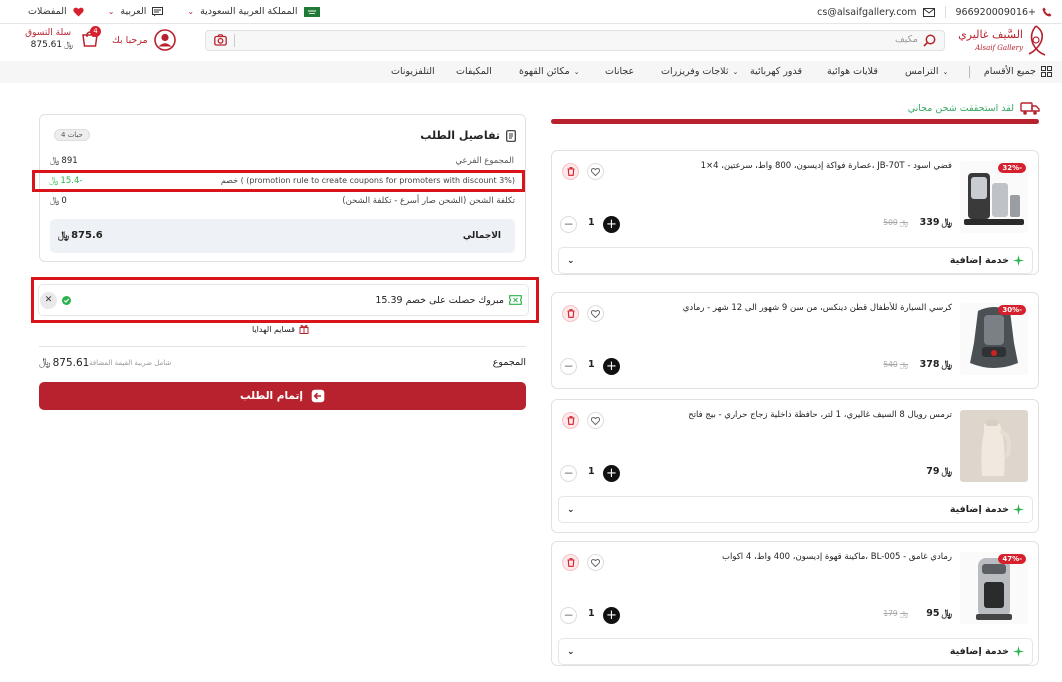 The width and height of the screenshot is (1062, 682). I want to click on nav-item-coffee-machines: مكائن القهوة ⌄, so click(549, 71).